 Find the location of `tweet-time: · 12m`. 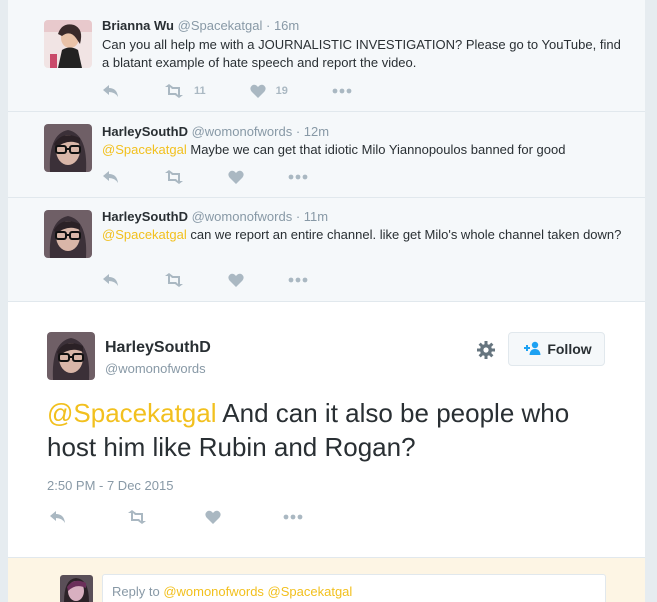

tweet-time: · 12m is located at coordinates (312, 131).